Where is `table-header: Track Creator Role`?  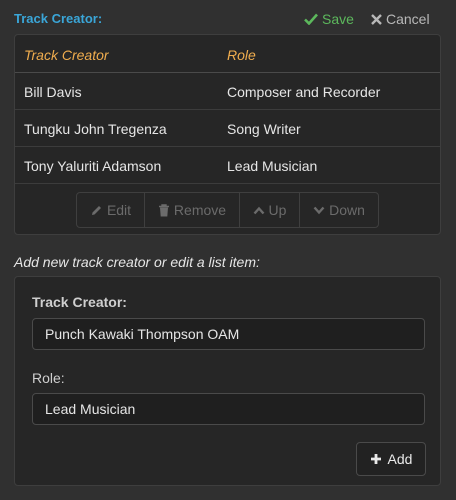 table-header: Track Creator Role is located at coordinates (227, 54).